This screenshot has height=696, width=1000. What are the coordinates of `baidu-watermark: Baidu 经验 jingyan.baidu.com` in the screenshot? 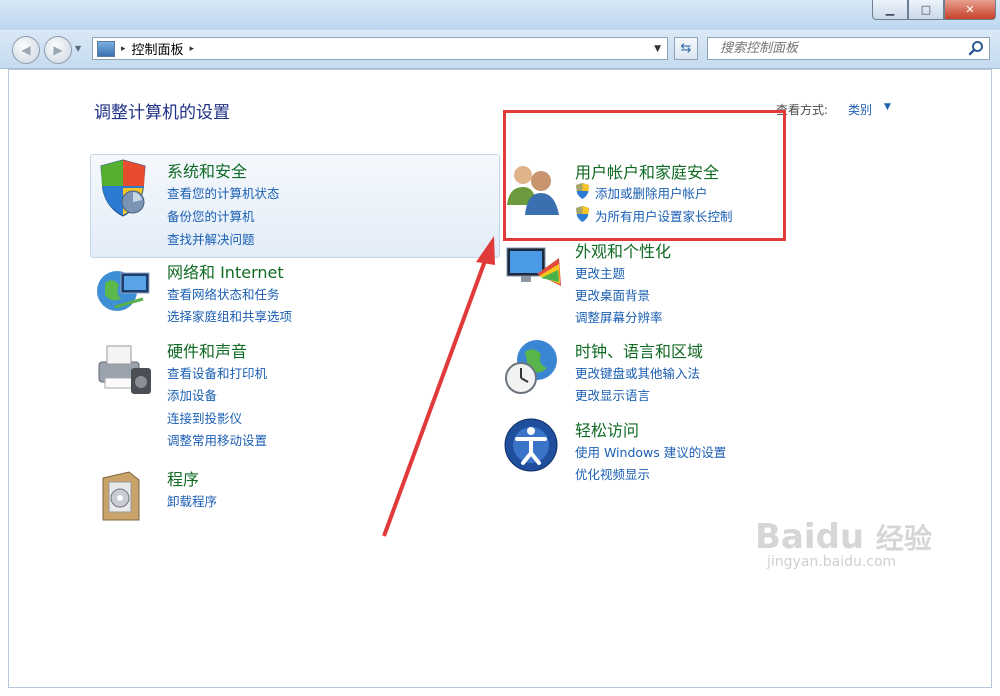 It's located at (843, 545).